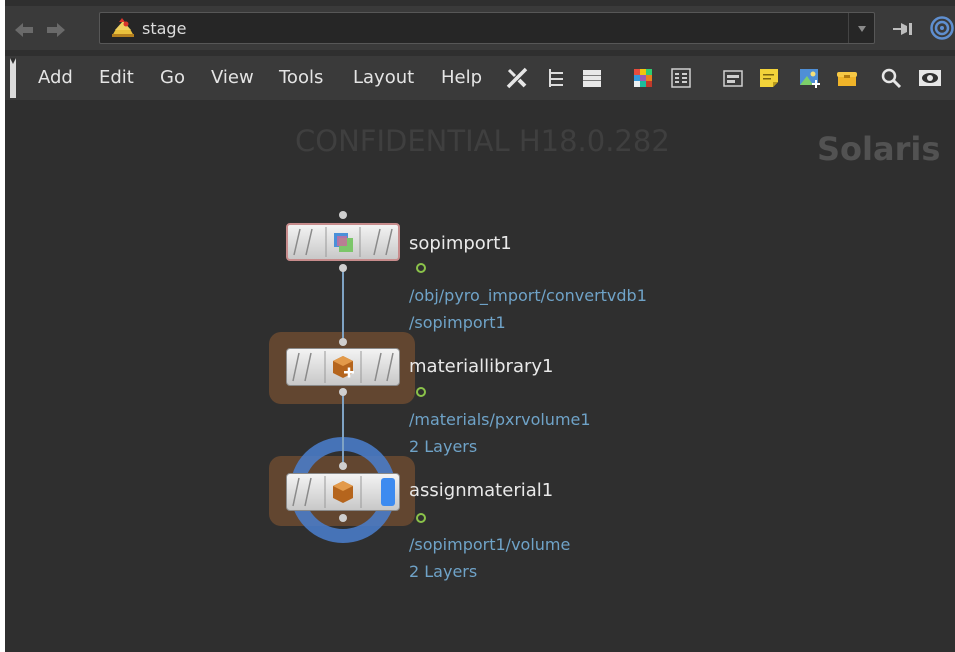  What do you see at coordinates (643, 78) in the screenshot?
I see `color-palette-icon` at bounding box center [643, 78].